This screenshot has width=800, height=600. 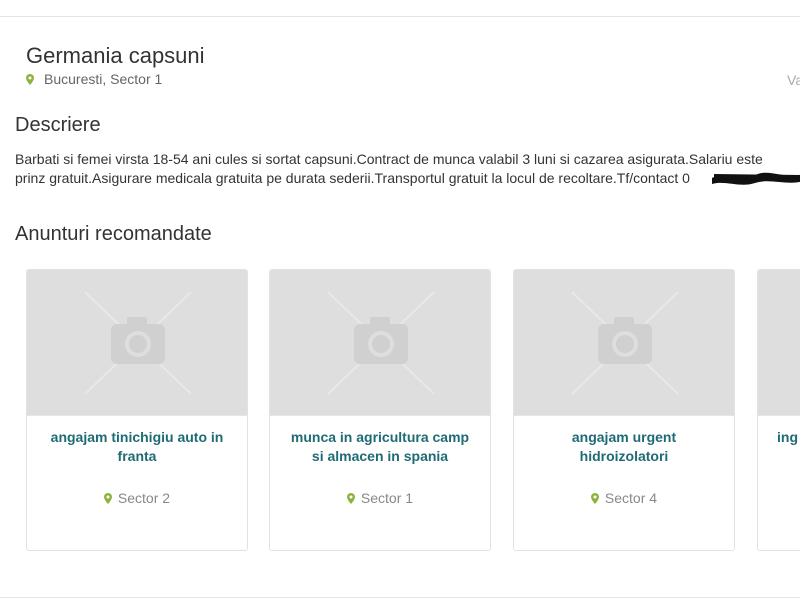 What do you see at coordinates (624, 448) in the screenshot?
I see `card-title: angajam urgent hidroizolatori` at bounding box center [624, 448].